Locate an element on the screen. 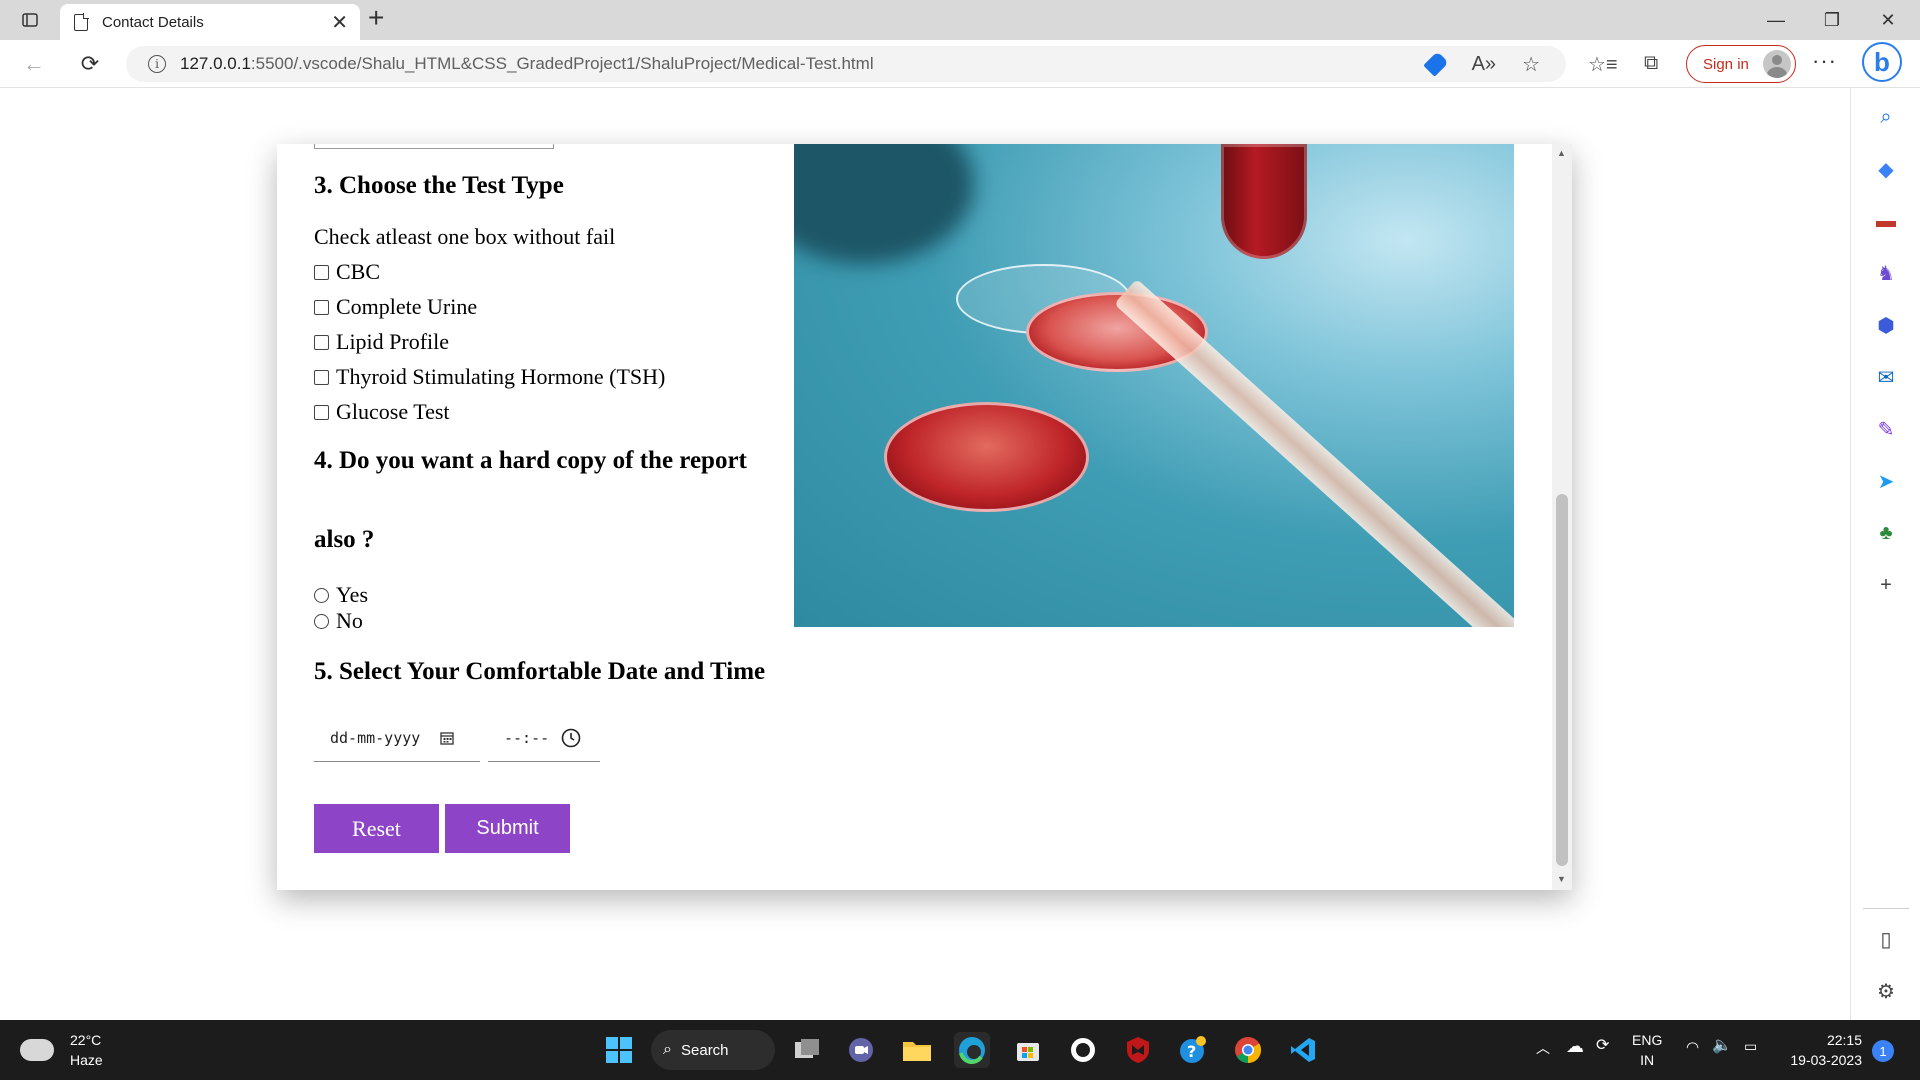 The width and height of the screenshot is (1920, 1080). settings-gear-icon: ⚙ is located at coordinates (1886, 991).